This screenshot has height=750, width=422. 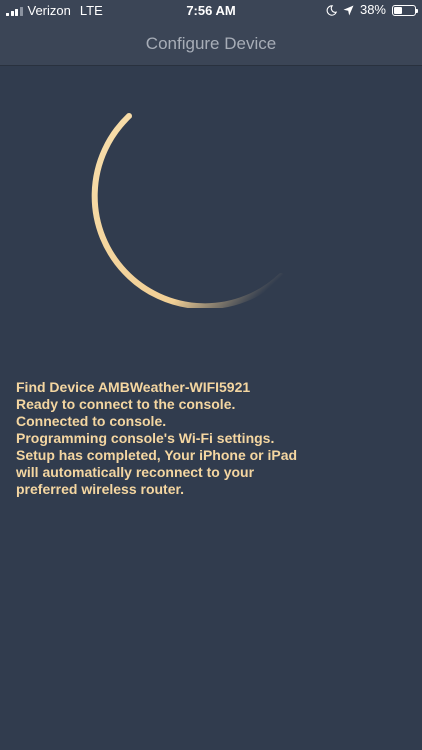 I want to click on status-message-ready: Ready to connect to the console., so click(x=126, y=404).